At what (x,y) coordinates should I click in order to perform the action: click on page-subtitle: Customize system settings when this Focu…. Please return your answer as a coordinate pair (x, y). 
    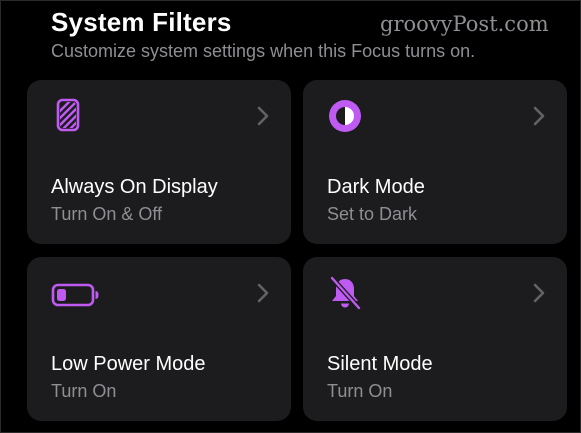
    Looking at the image, I should click on (263, 51).